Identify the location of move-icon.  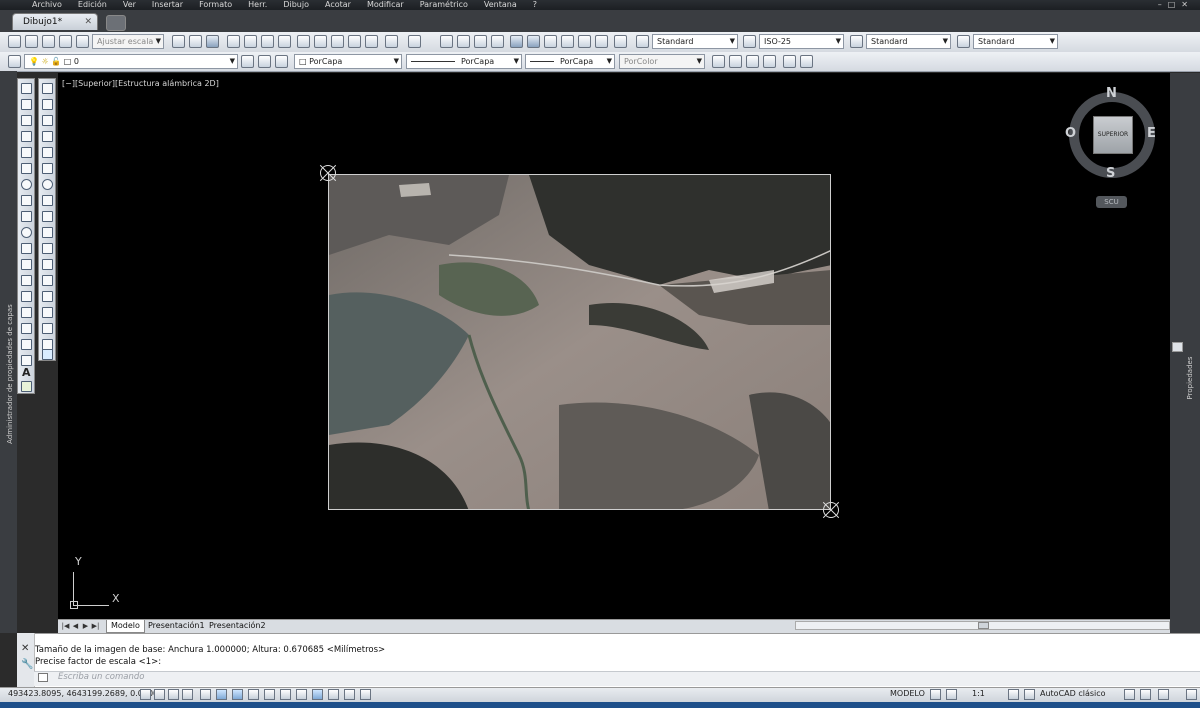
(47, 168).